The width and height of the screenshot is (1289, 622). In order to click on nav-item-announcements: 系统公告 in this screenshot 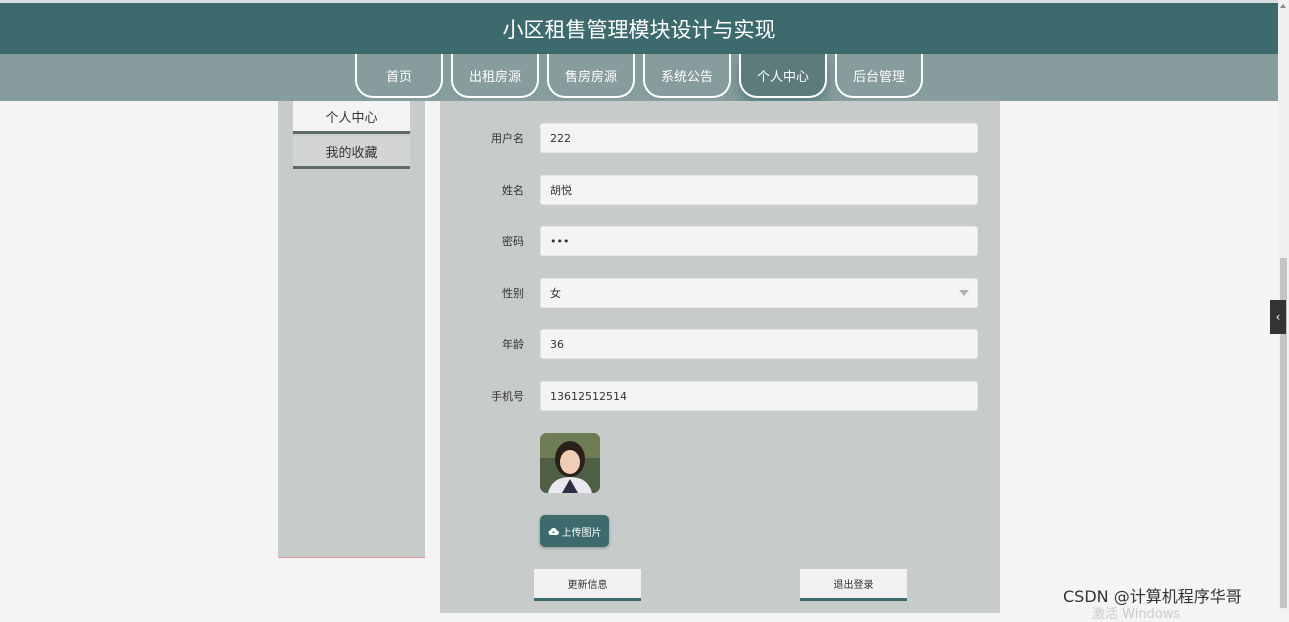, I will do `click(687, 76)`.